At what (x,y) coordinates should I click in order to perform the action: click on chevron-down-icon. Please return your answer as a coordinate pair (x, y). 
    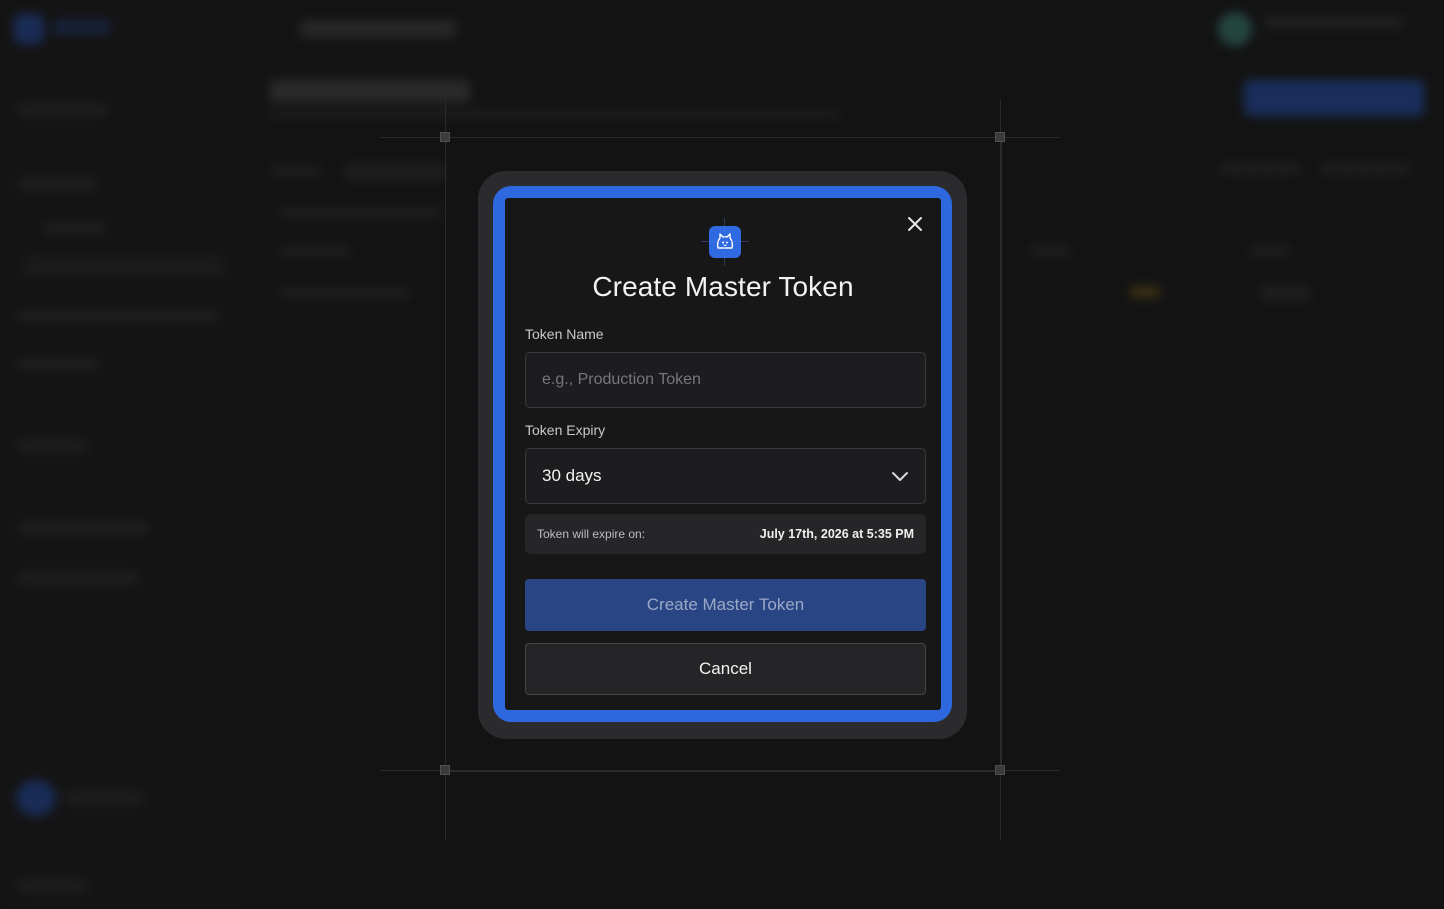
    Looking at the image, I should click on (900, 476).